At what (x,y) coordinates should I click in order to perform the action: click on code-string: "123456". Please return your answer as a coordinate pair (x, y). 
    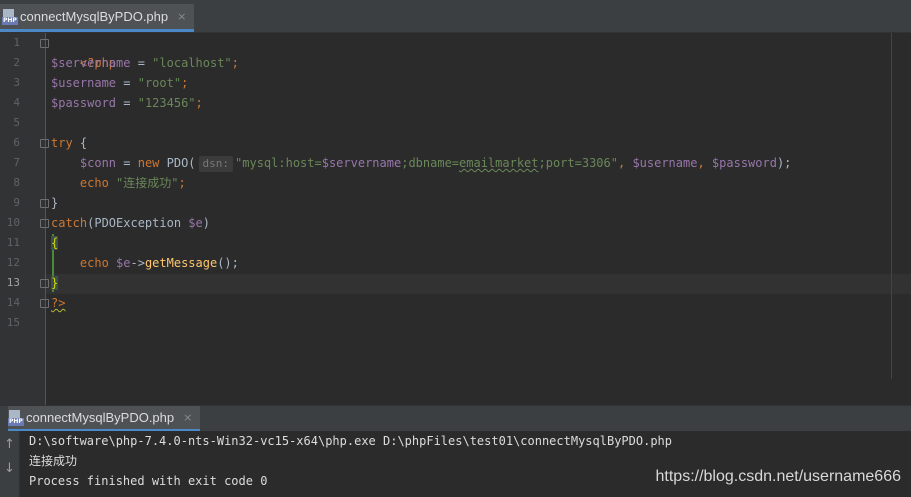
    Looking at the image, I should click on (166, 103).